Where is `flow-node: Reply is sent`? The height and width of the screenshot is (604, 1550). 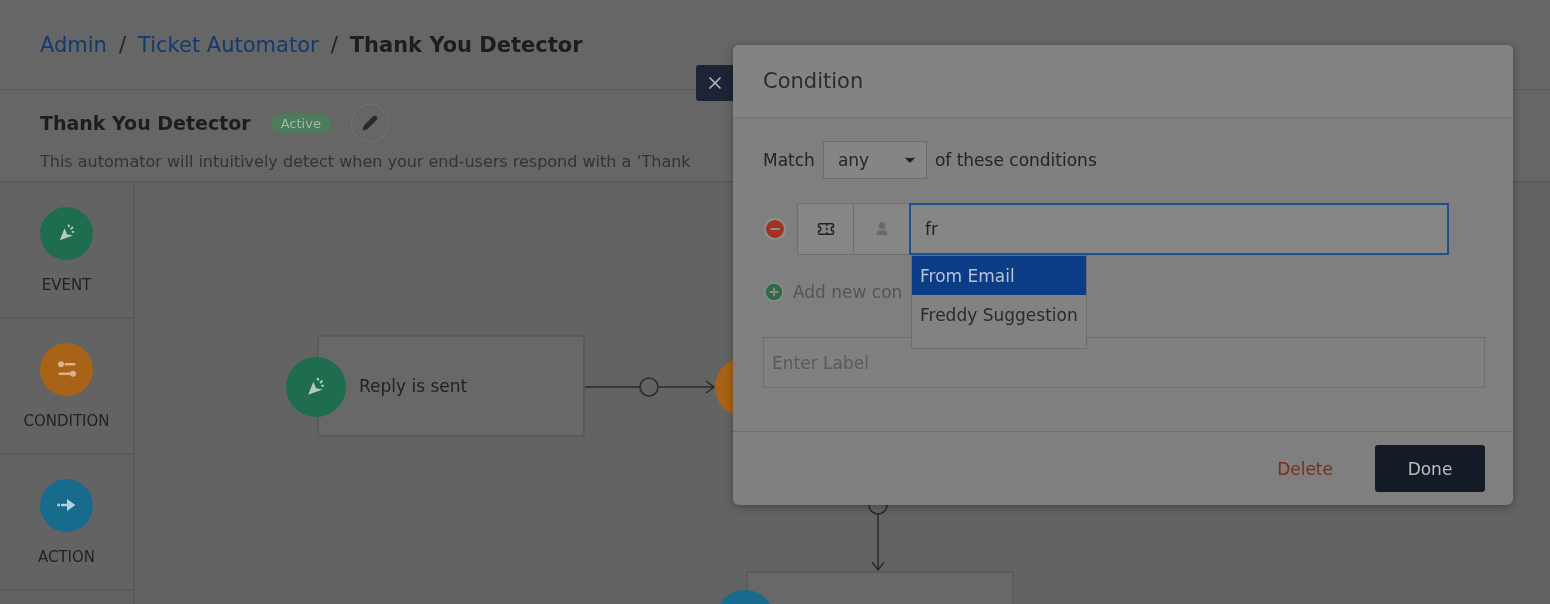 flow-node: Reply is sent is located at coordinates (451, 386).